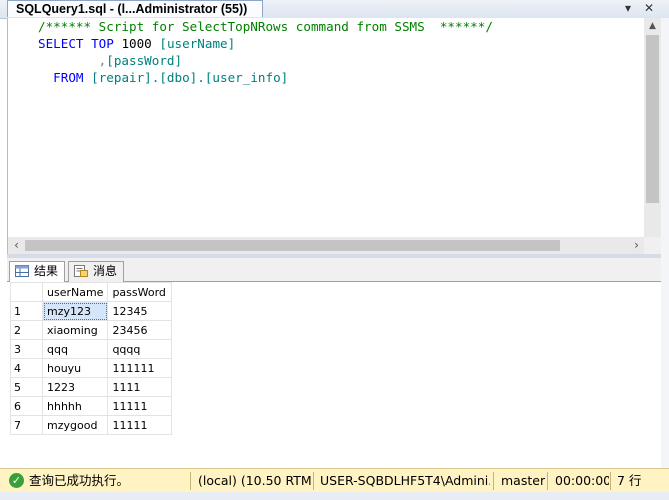 The width and height of the screenshot is (669, 500). I want to click on grid-cell: qqq, so click(75, 349).